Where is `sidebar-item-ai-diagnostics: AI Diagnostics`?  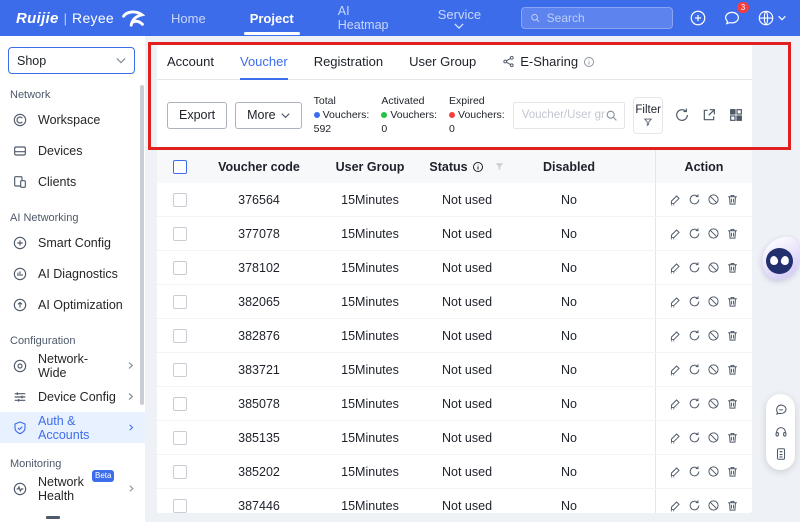 sidebar-item-ai-diagnostics: AI Diagnostics is located at coordinates (72, 273).